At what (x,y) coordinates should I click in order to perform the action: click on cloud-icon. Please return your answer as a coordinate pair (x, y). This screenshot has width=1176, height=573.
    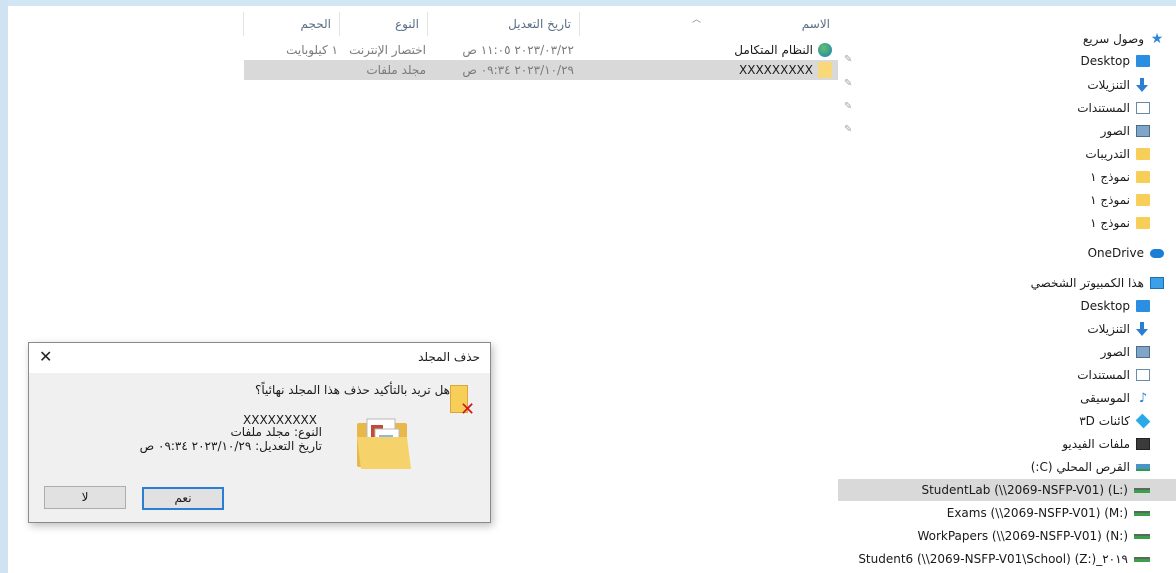
    Looking at the image, I should click on (1157, 253).